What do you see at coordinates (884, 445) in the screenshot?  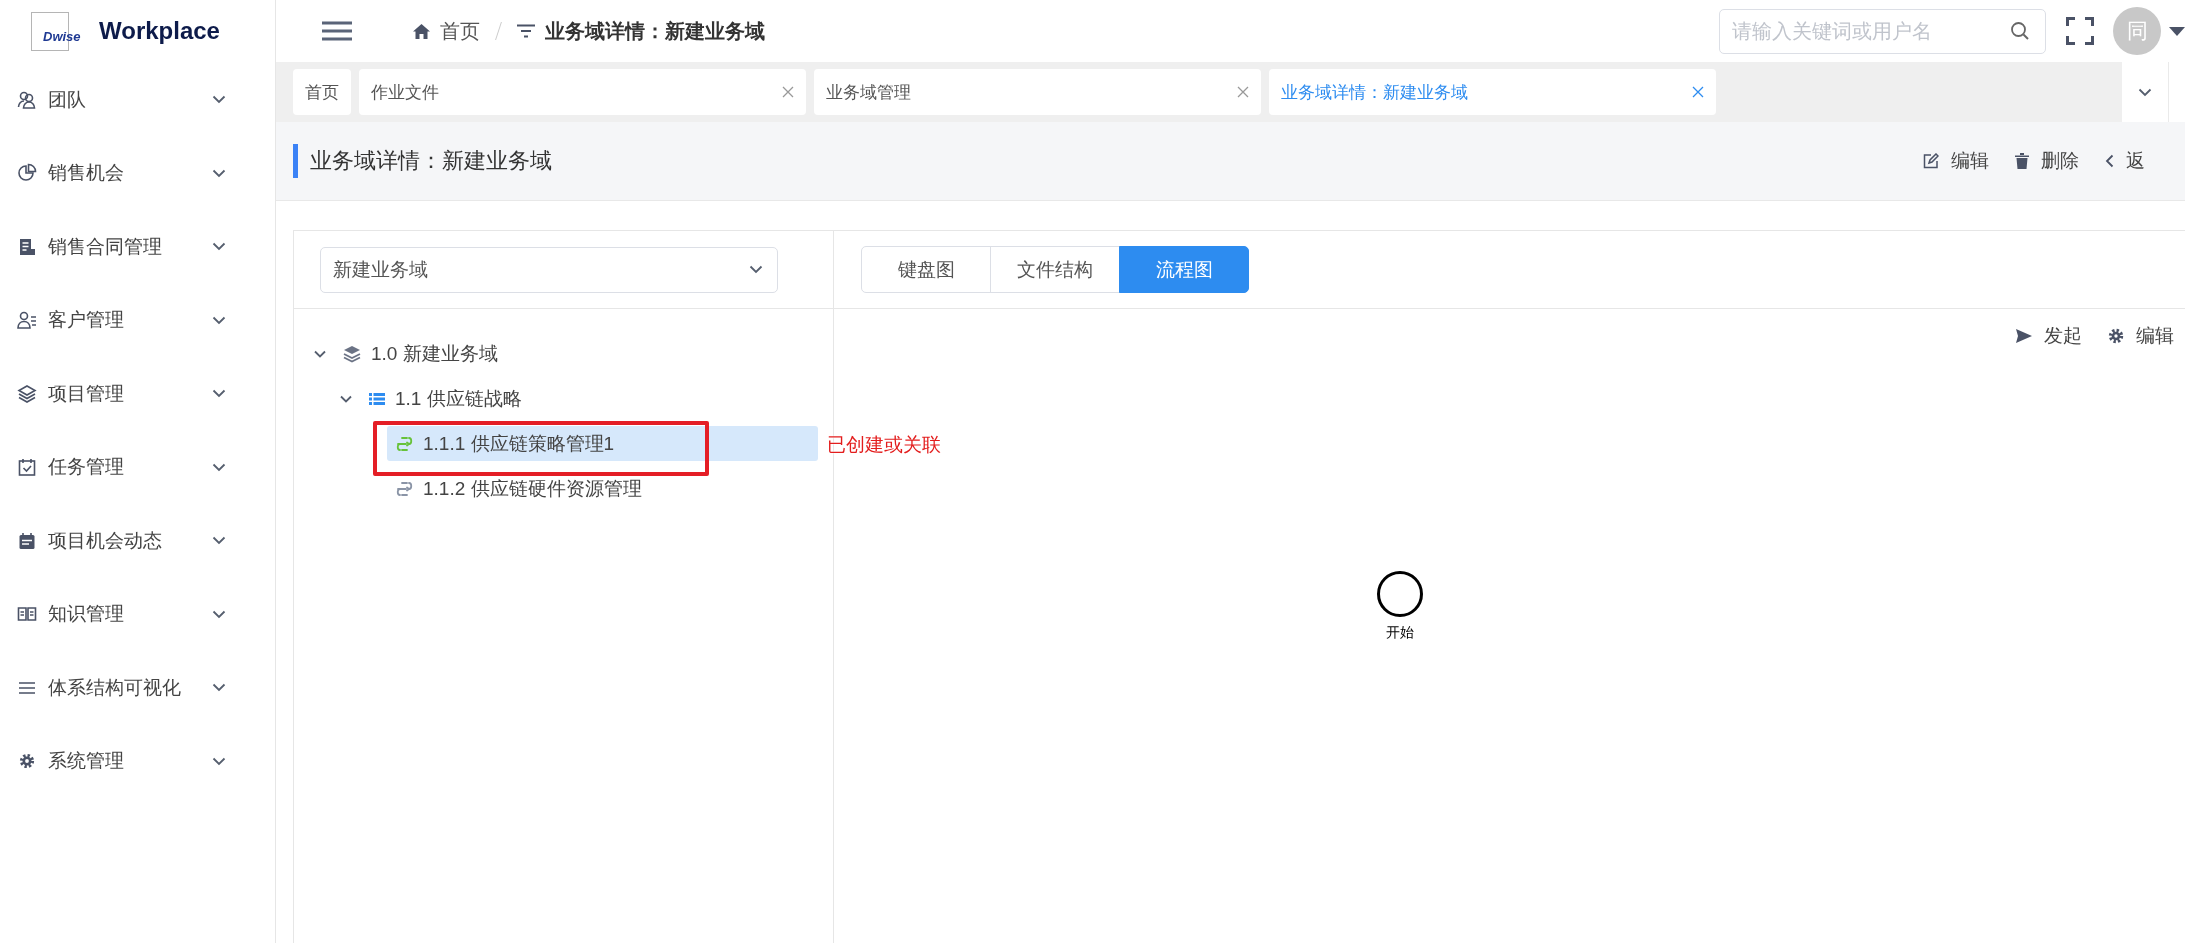 I see `annotation-text: 已创建或关联` at bounding box center [884, 445].